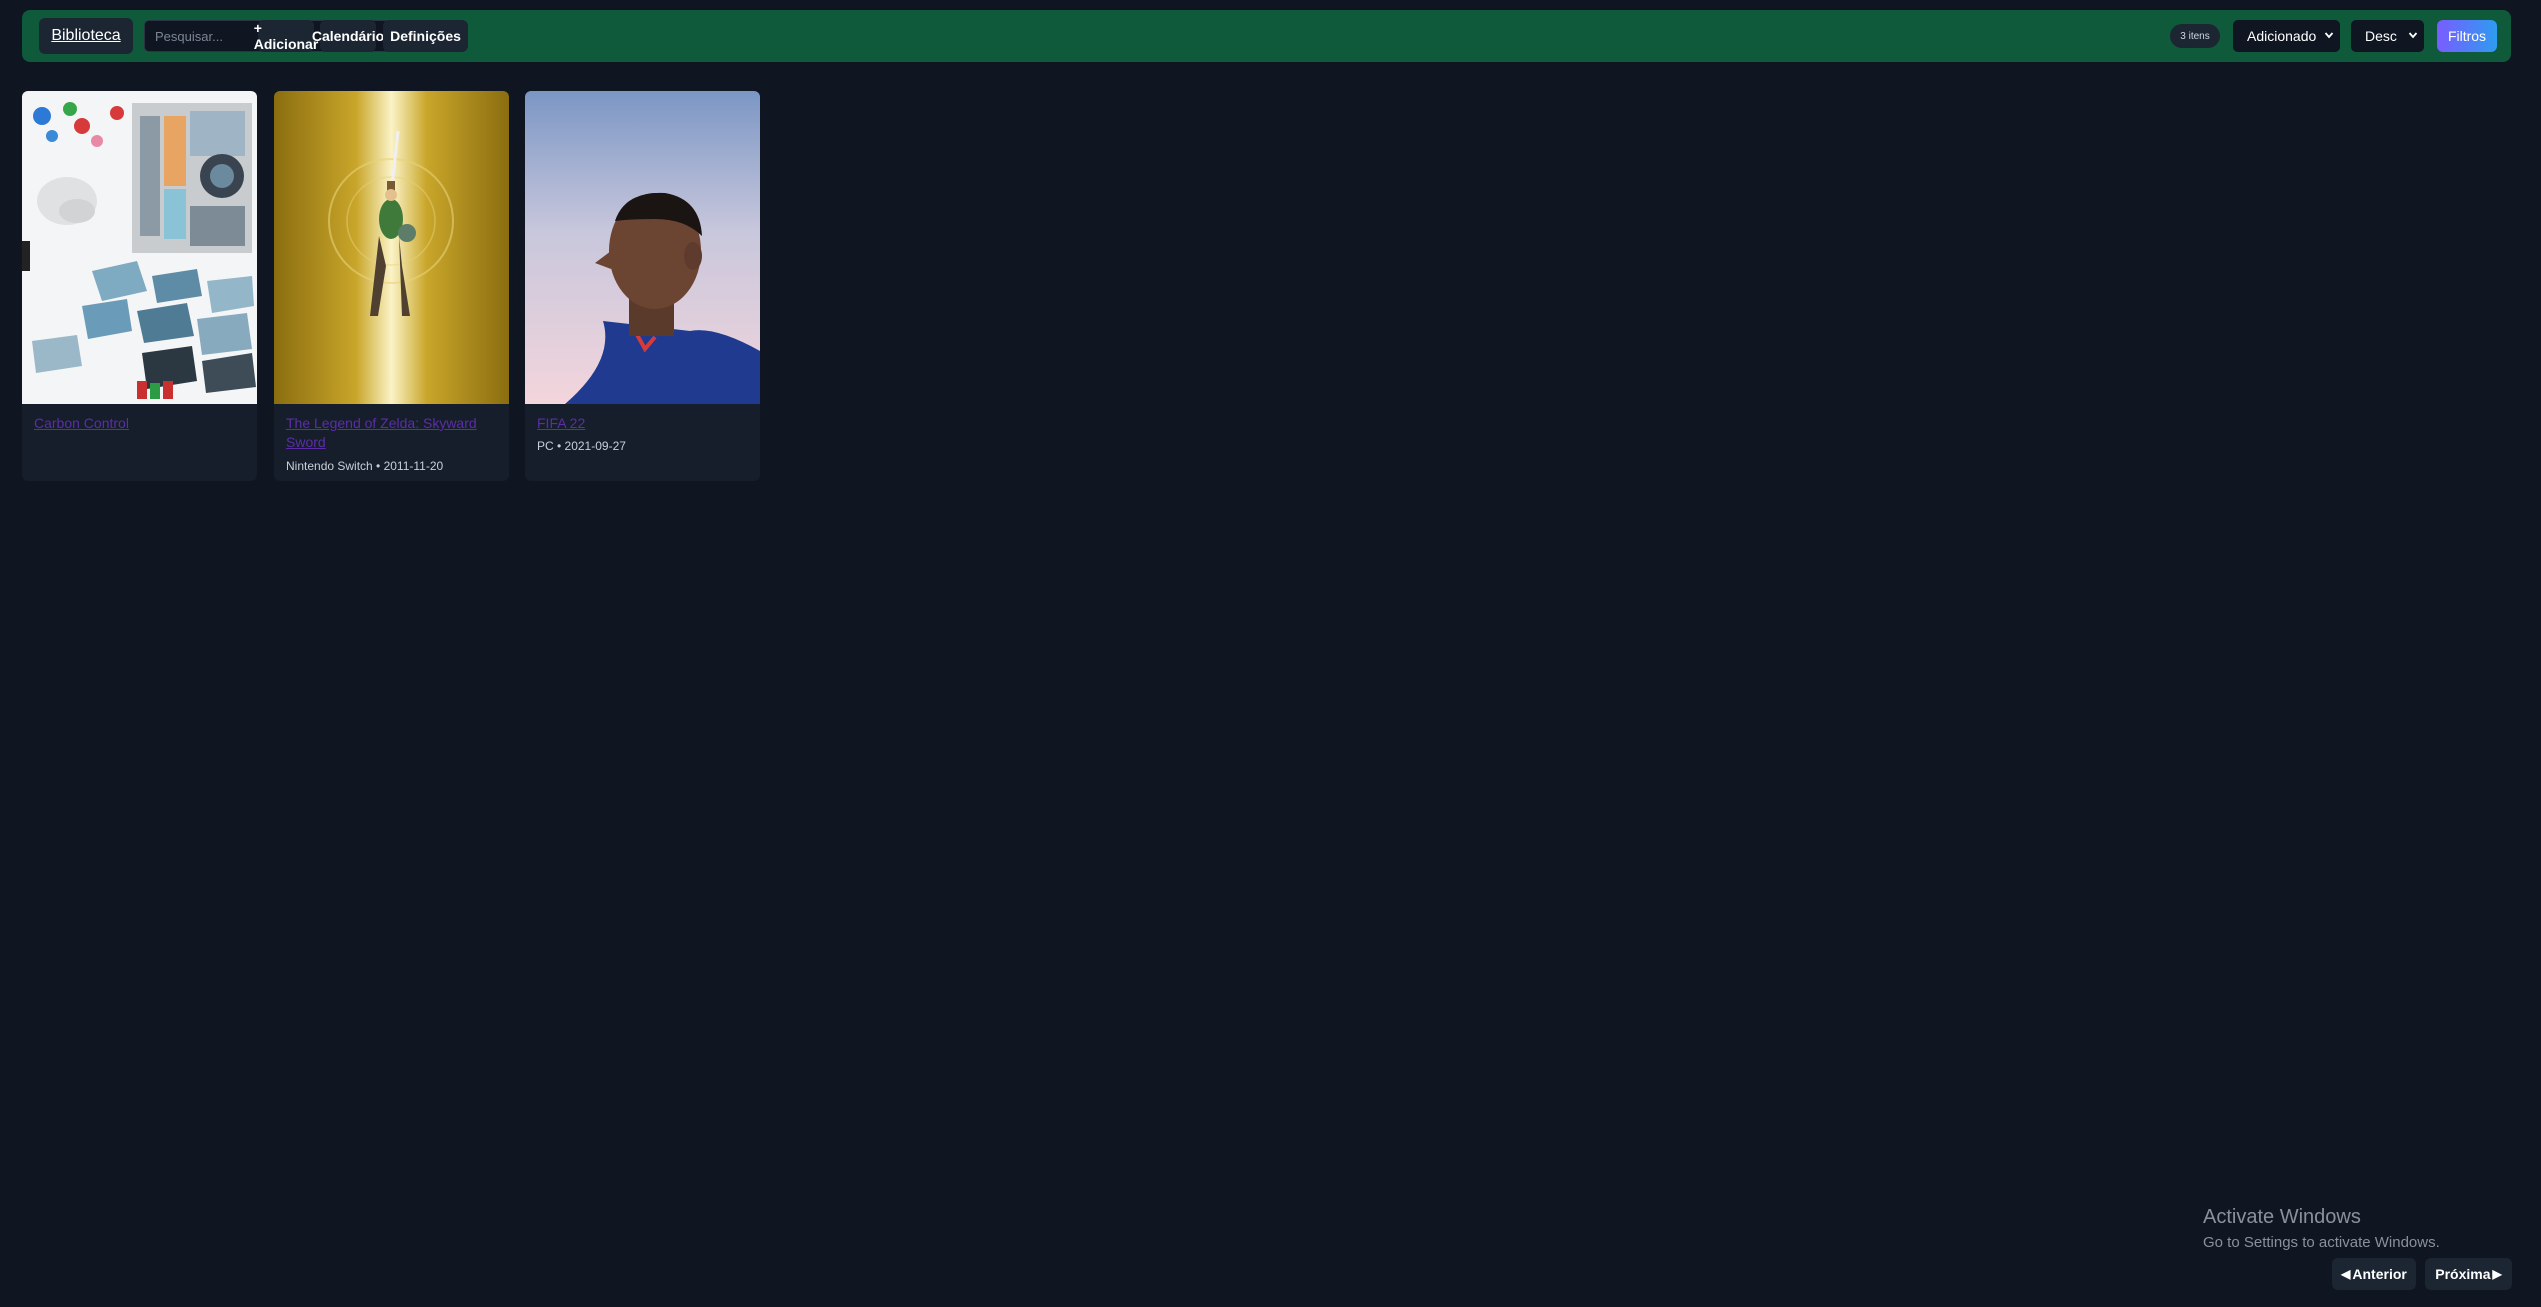 The width and height of the screenshot is (2541, 1307). Describe the element at coordinates (2467, 36) in the screenshot. I see `filters-button: Filtros` at that location.